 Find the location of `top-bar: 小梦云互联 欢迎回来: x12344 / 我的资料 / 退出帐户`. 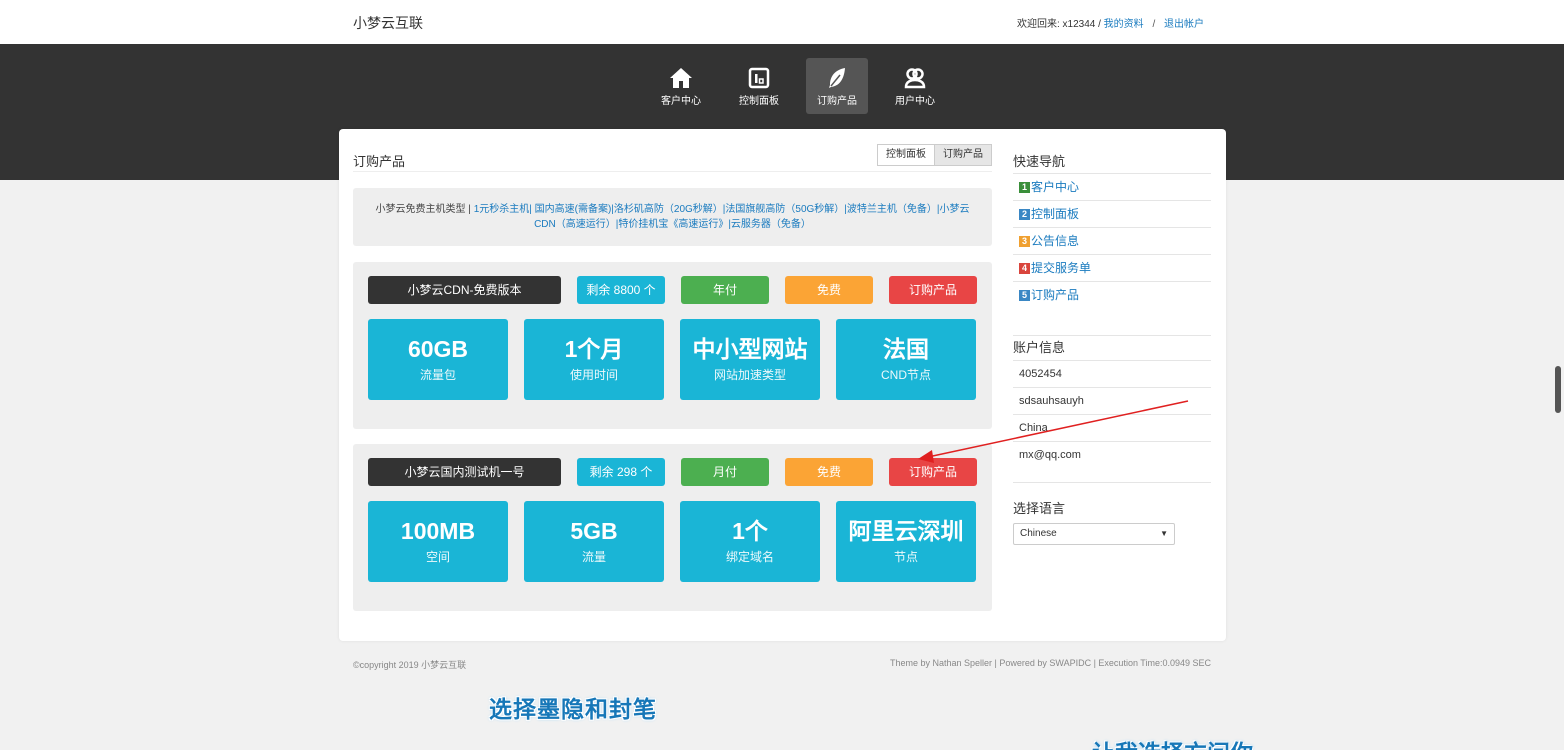

top-bar: 小梦云互联 欢迎回来: x12344 / 我的资料 / 退出帐户 is located at coordinates (782, 22).